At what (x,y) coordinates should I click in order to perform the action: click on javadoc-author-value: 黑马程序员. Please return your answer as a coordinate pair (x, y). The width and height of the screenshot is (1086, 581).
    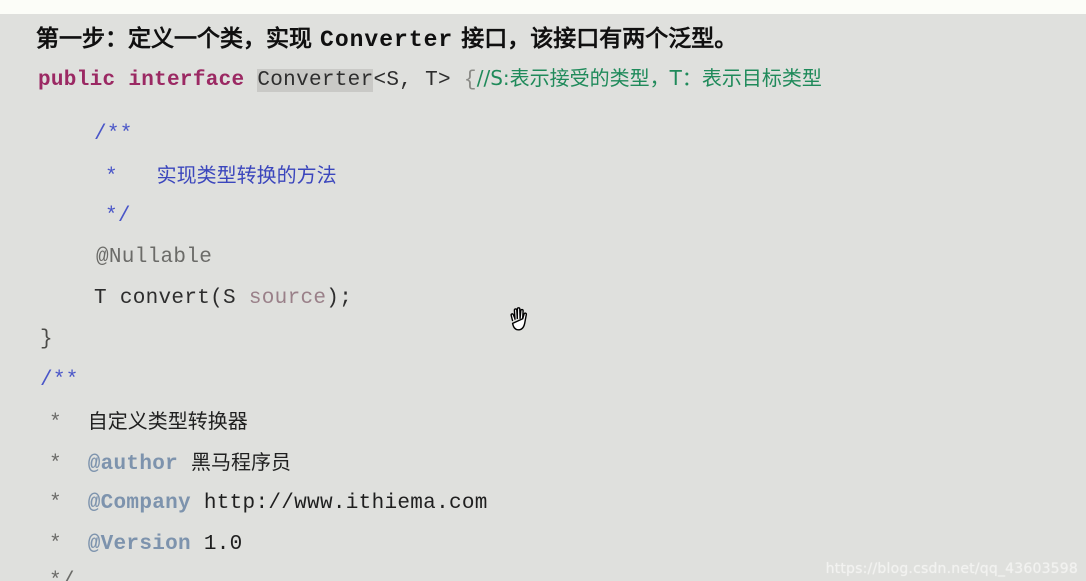
    Looking at the image, I should click on (240, 462).